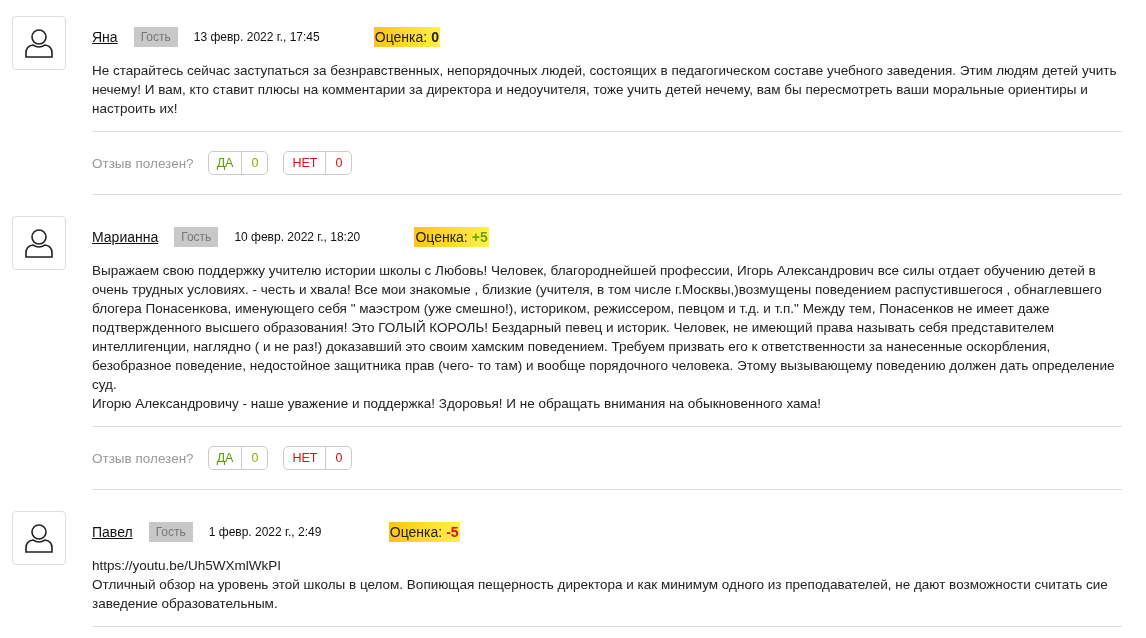 The width and height of the screenshot is (1146, 638). What do you see at coordinates (605, 90) in the screenshot?
I see `review-text: Не старайтесь сейчас заступаться за безнравственных, непорядочных людей, состоящих в педагогическом составе учебного заведения. Этим людям детей учить нечему! И вам, кто ставит плюсы на комментарии за директора и недоучителя, тоже учить детей нечему, вам бы пересмотреть ваши моральные ориентиры и настроить их!` at bounding box center [605, 90].